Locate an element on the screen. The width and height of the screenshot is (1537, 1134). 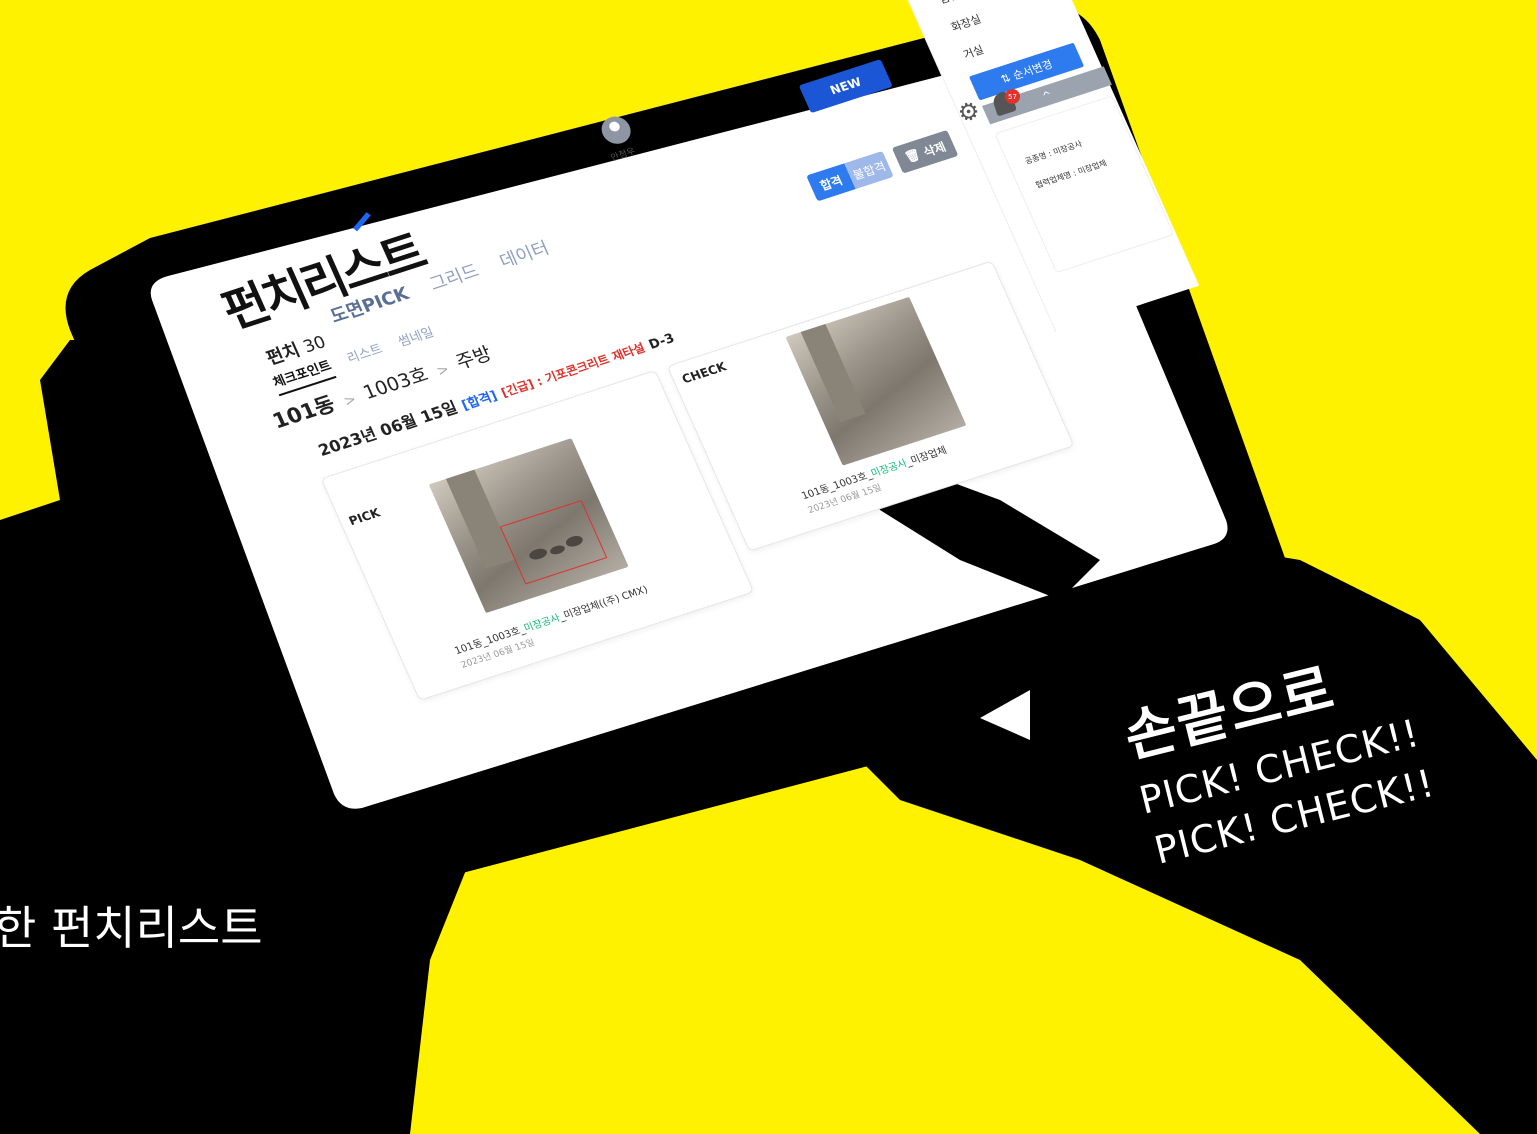
punch-count: 30 is located at coordinates (315, 345).